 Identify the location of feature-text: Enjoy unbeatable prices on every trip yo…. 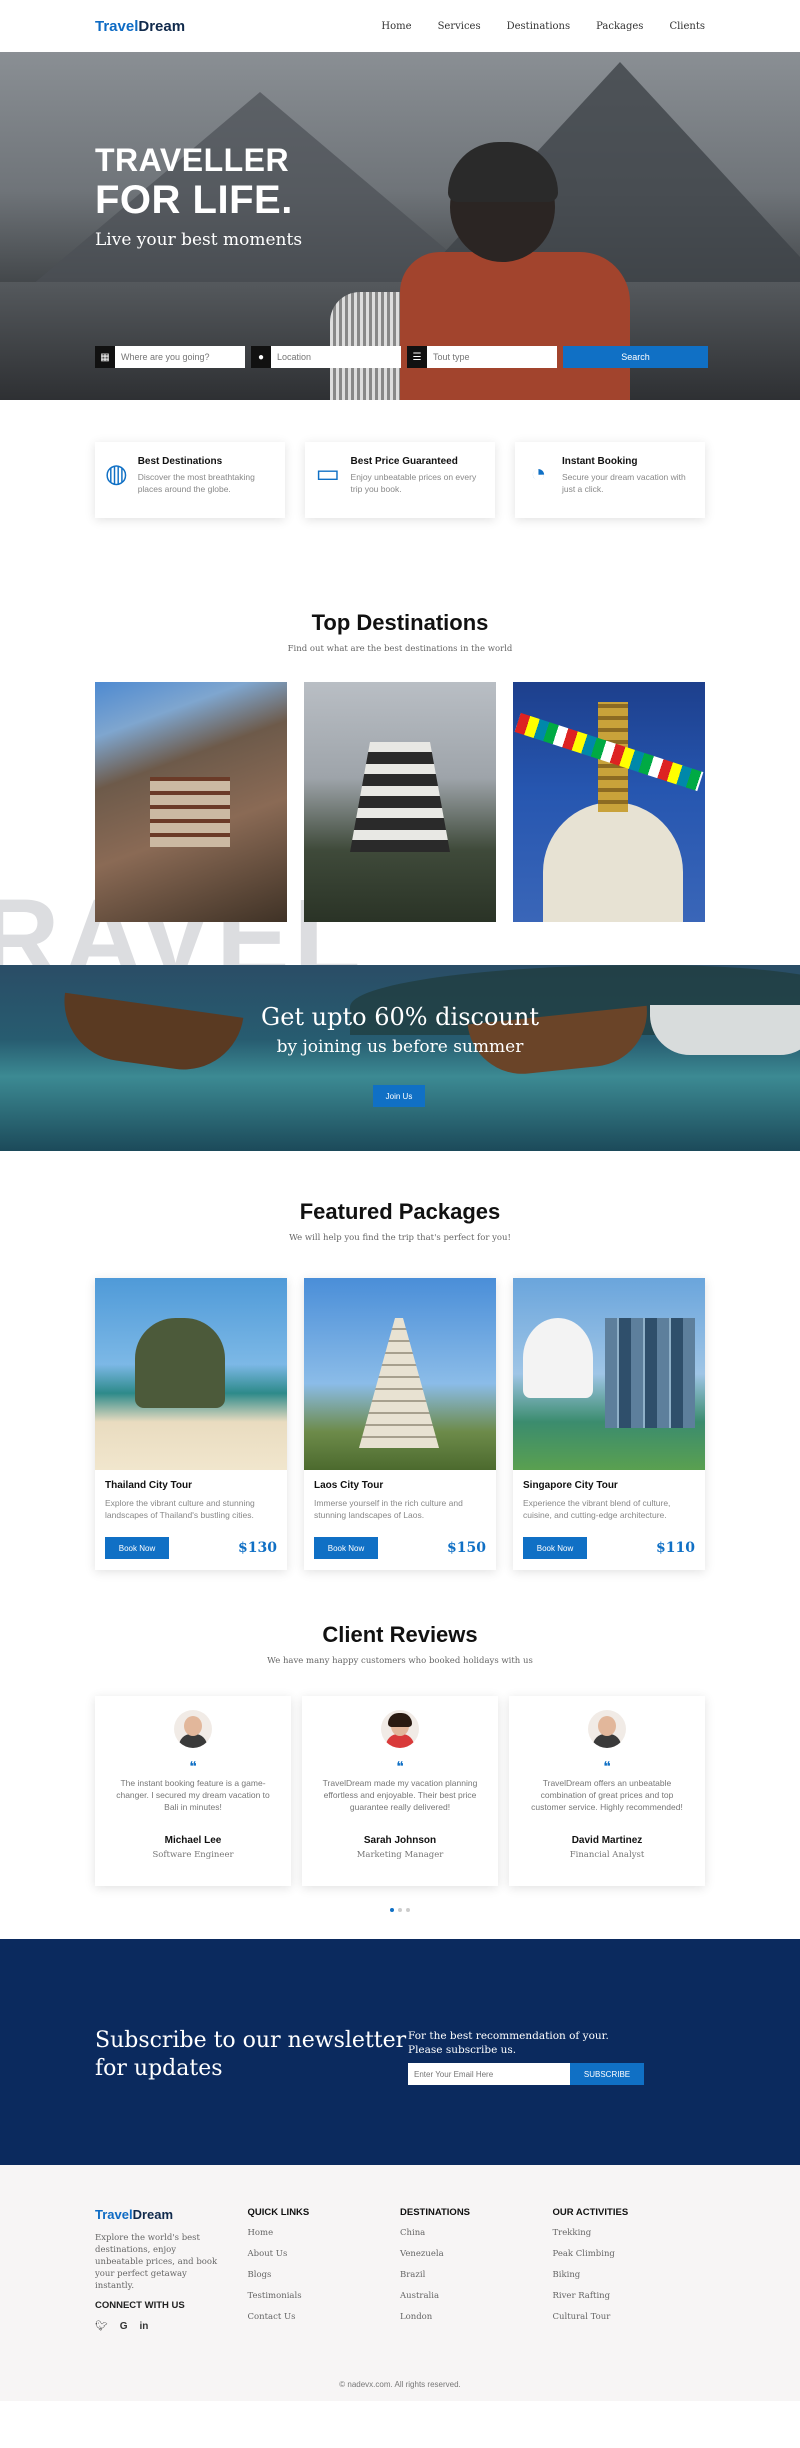
(413, 483).